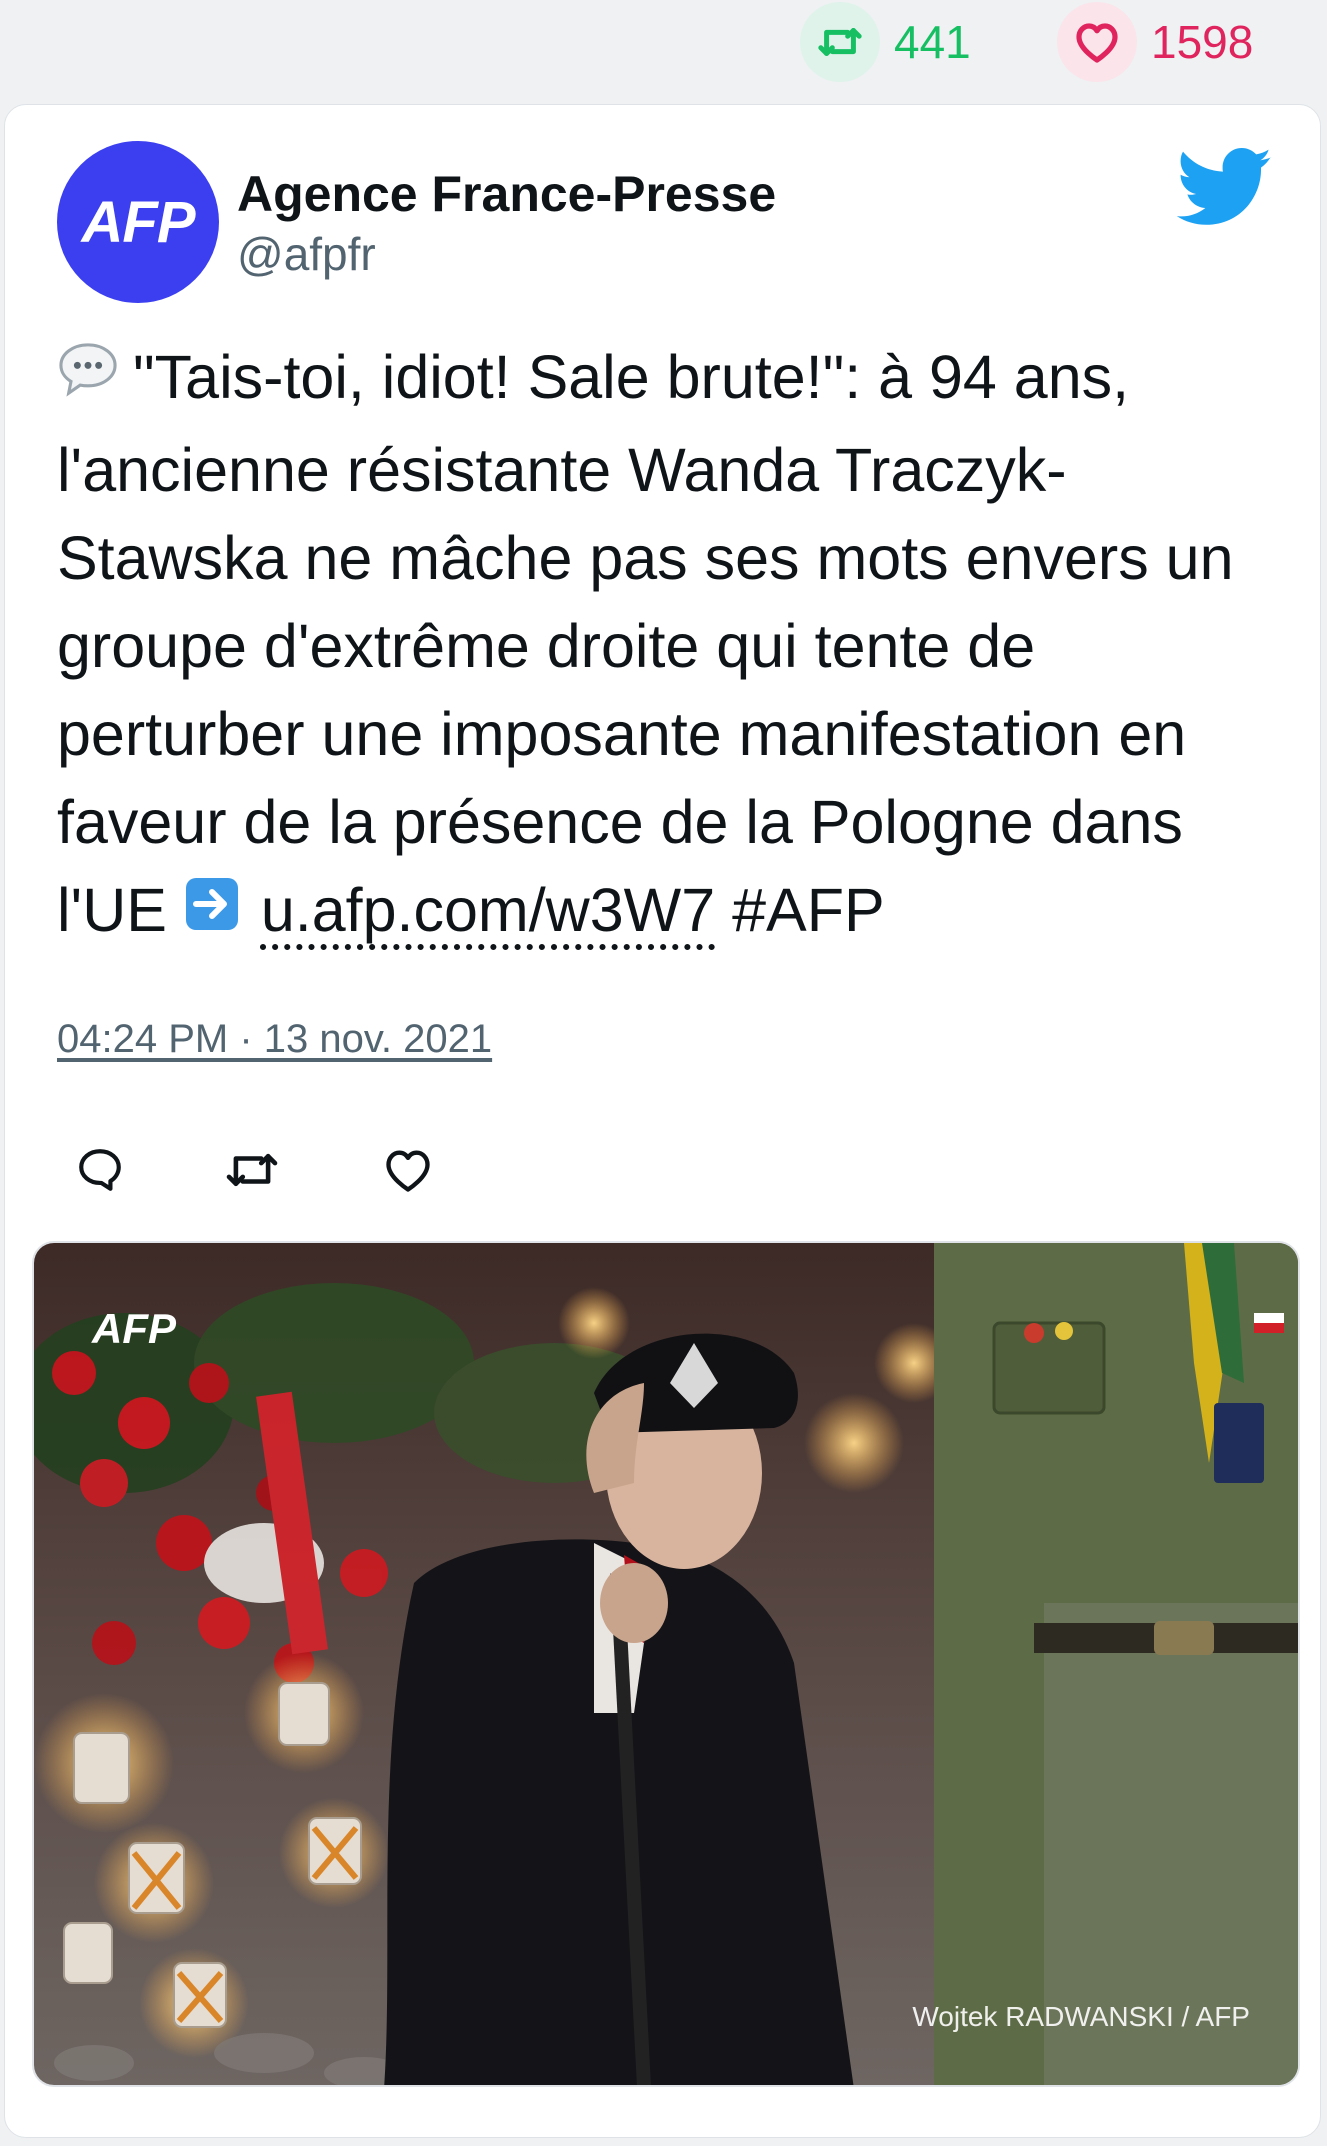 The height and width of the screenshot is (2146, 1327). Describe the element at coordinates (663, 50) in the screenshot. I see `engagement-bar: 441 1598` at that location.